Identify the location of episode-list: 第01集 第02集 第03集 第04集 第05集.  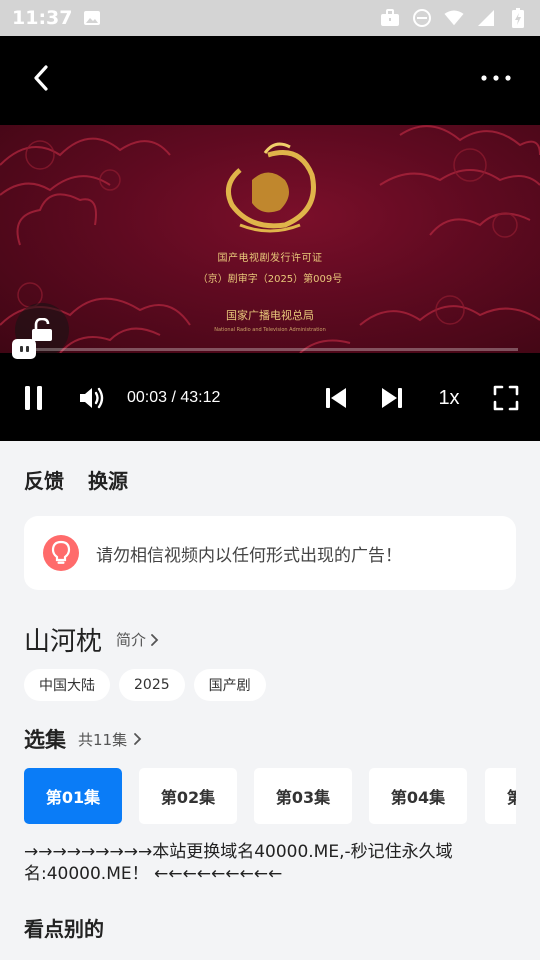
(270, 796).